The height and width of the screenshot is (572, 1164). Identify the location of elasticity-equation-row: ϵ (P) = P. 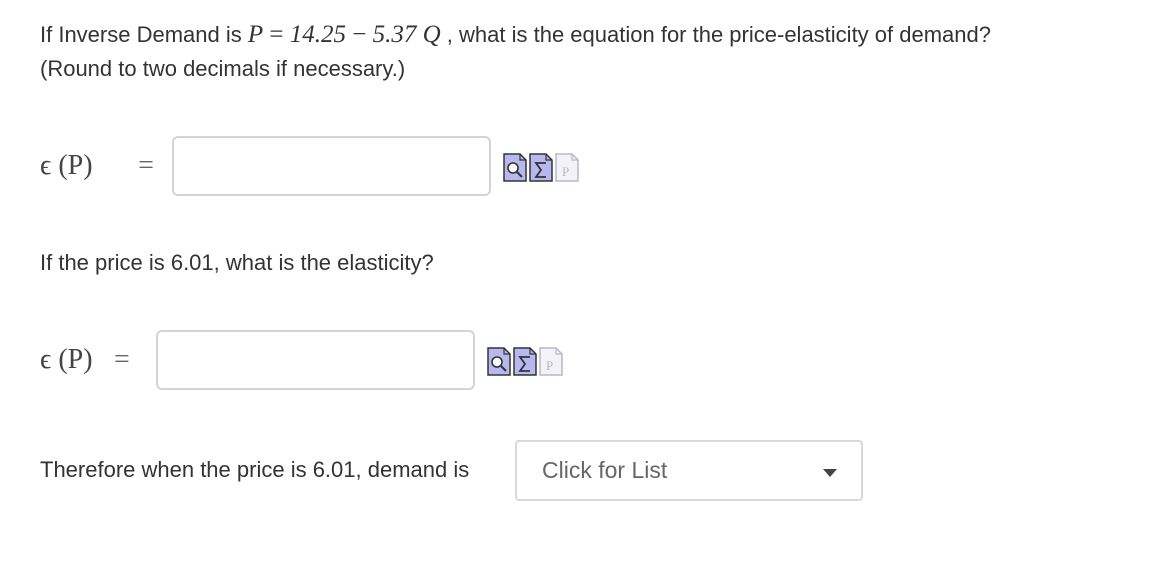
(310, 166).